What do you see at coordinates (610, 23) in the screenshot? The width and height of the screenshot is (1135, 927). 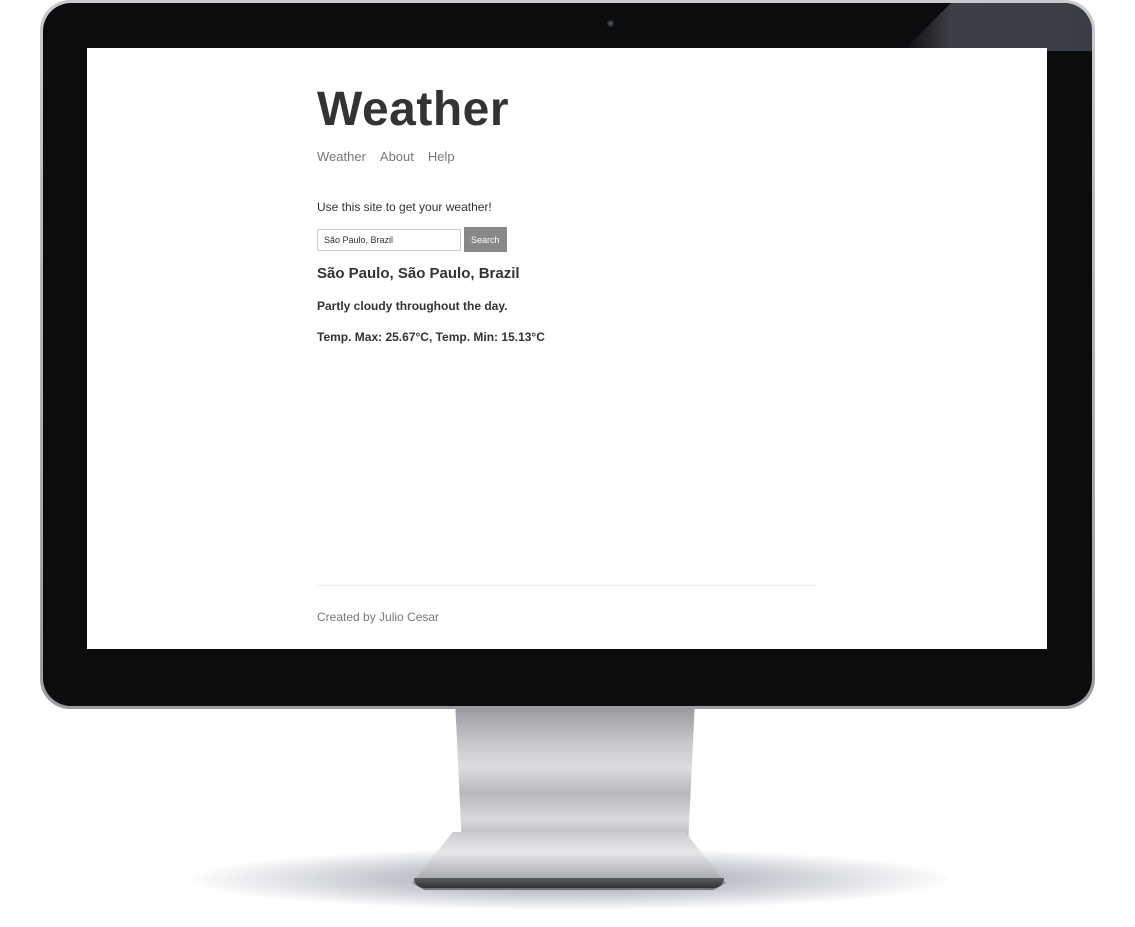 I see `camera-icon` at bounding box center [610, 23].